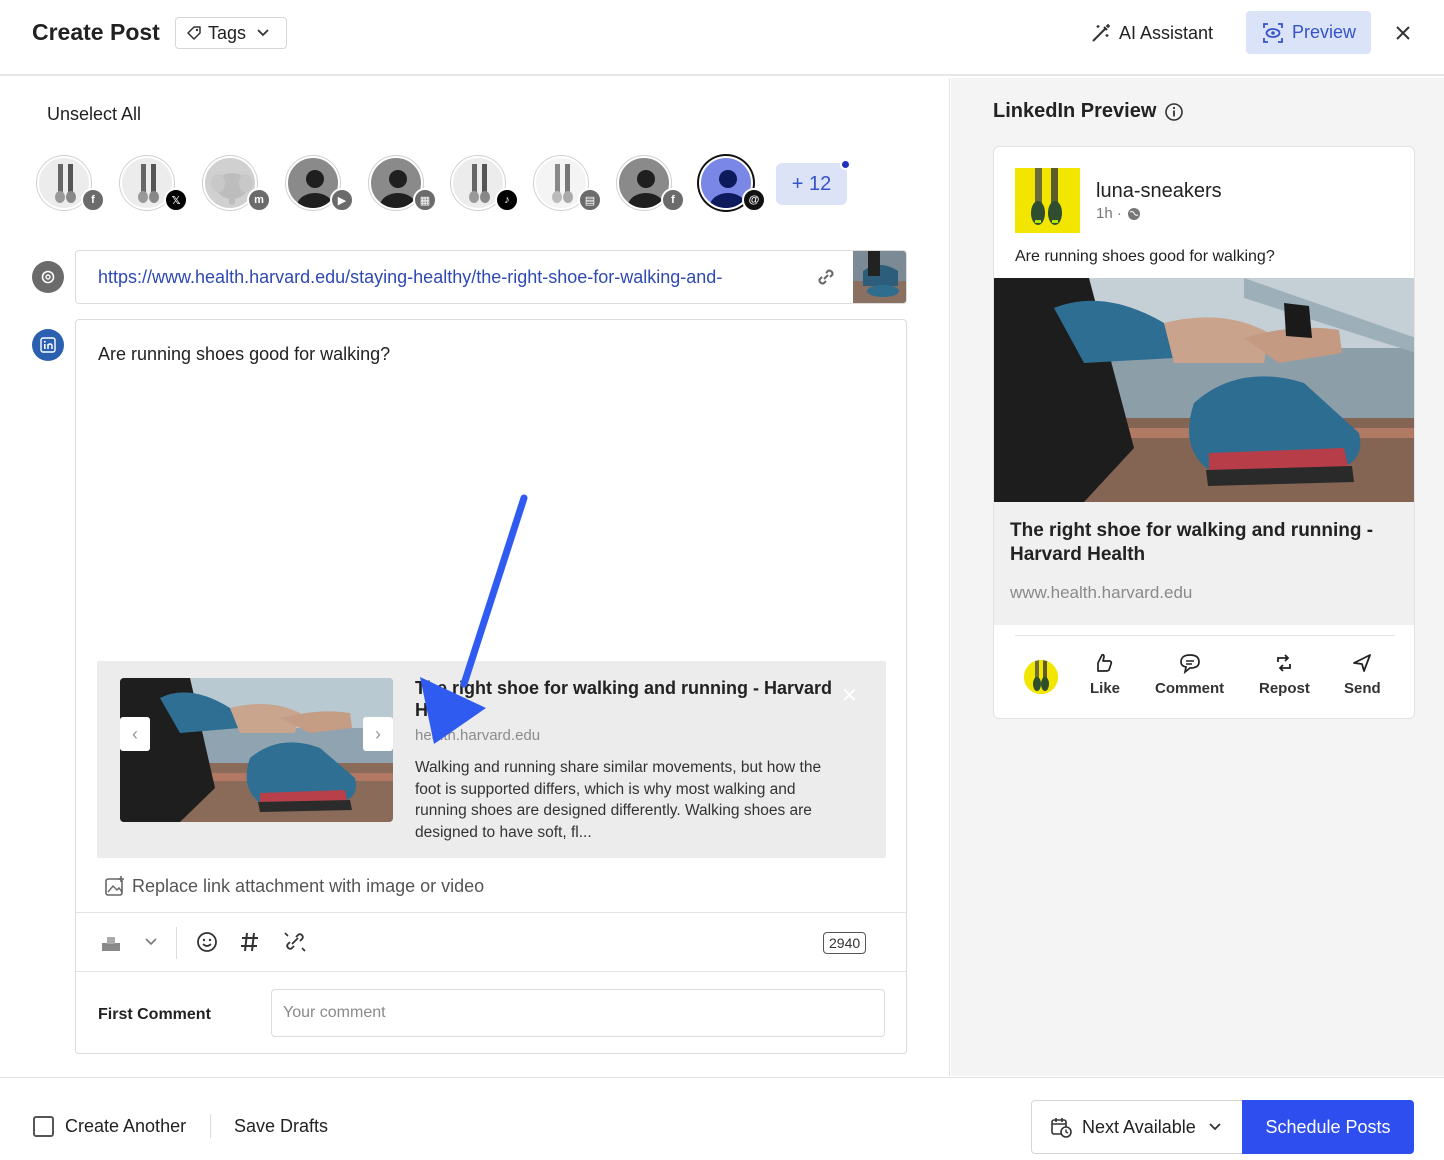  Describe the element at coordinates (845, 943) in the screenshot. I see `character-counter: 2940` at that location.